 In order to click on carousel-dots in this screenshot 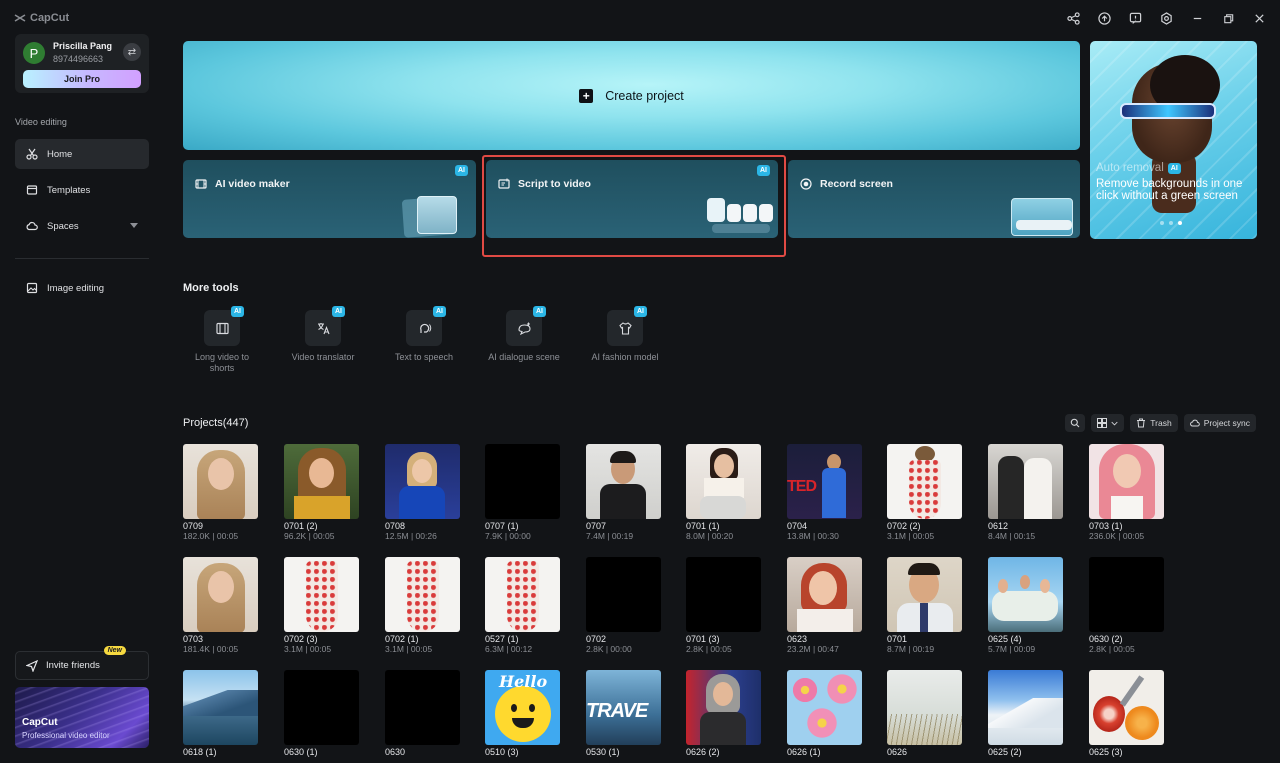, I will do `click(1171, 223)`.